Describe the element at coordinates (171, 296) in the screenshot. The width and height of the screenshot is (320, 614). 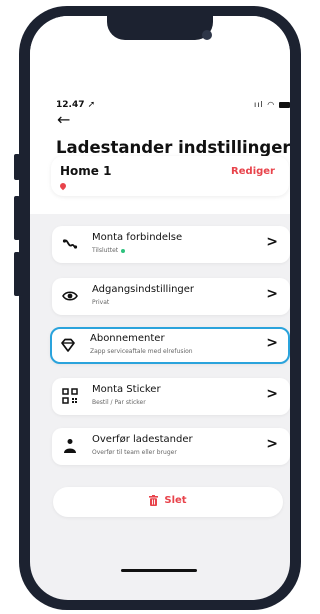
I see `menu-item-access-settings: Adgangsindstillinger Privat >` at that location.